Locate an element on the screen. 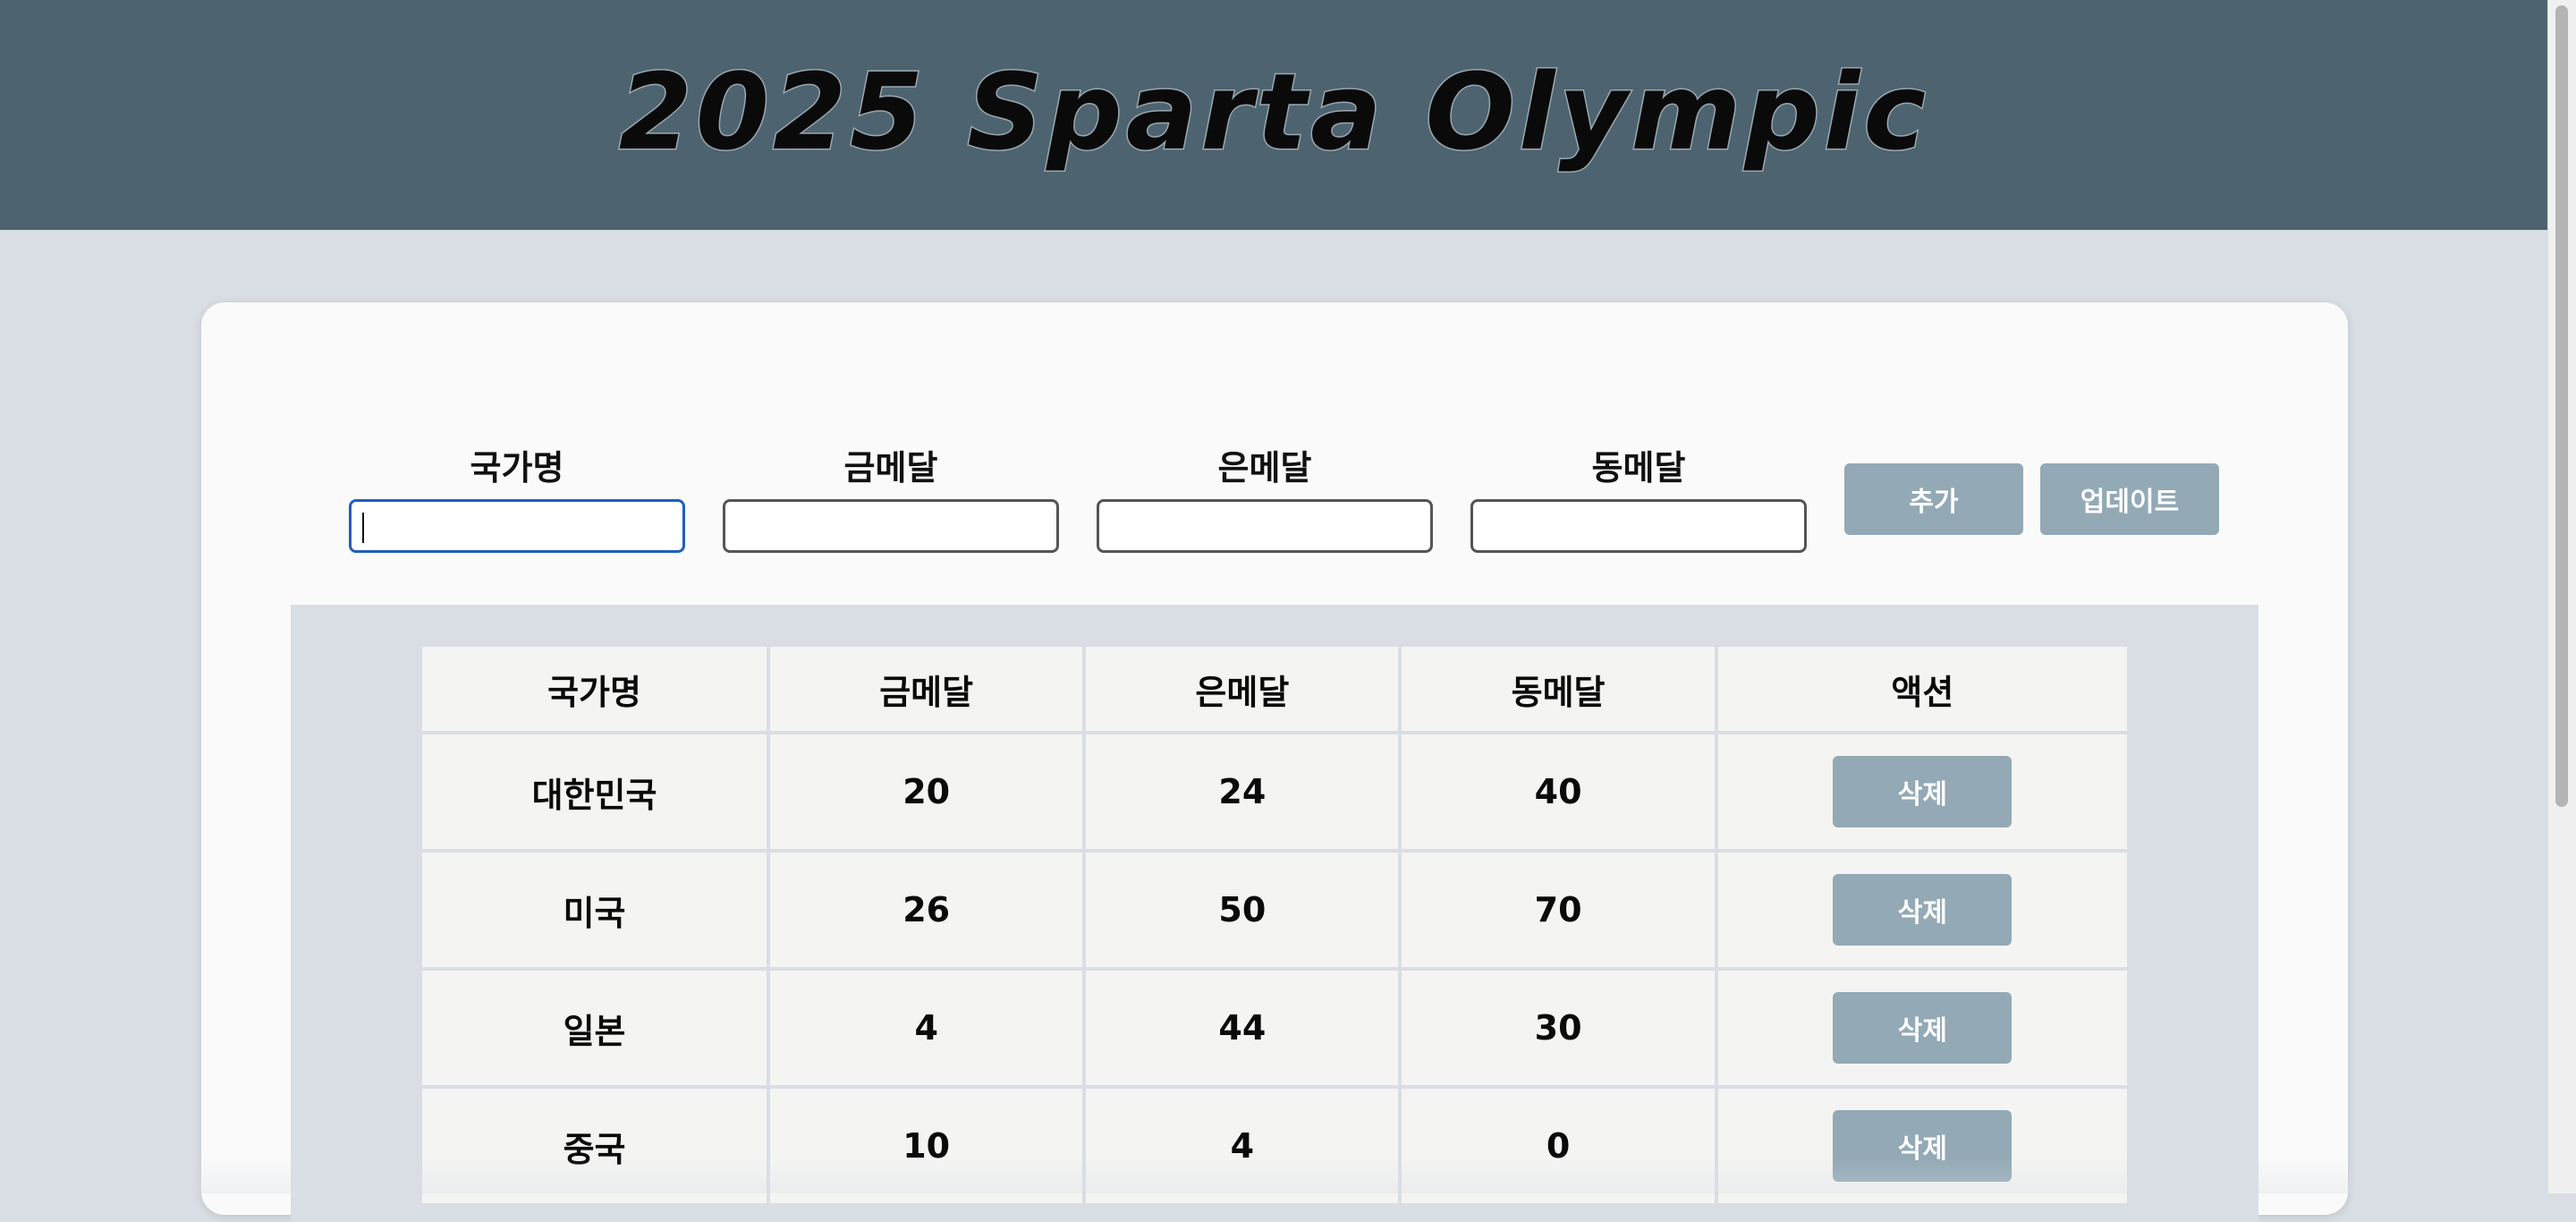 This screenshot has height=1222, width=2576. silver-cell: 24 is located at coordinates (1242, 792).